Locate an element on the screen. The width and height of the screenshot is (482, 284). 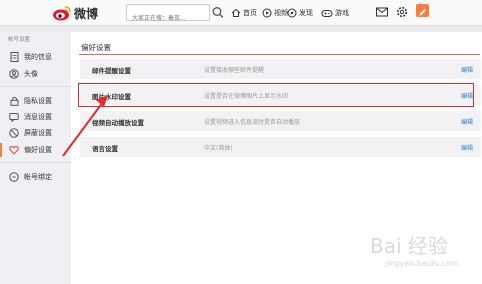
sidebar-item-label: 帐号绑定 is located at coordinates (38, 177).